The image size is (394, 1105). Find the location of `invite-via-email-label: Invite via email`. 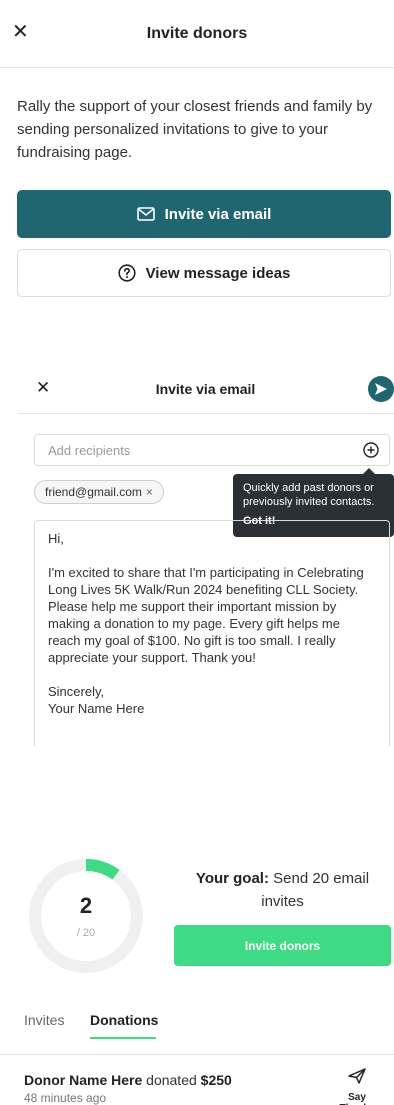

invite-via-email-label: Invite via email is located at coordinates (218, 214).